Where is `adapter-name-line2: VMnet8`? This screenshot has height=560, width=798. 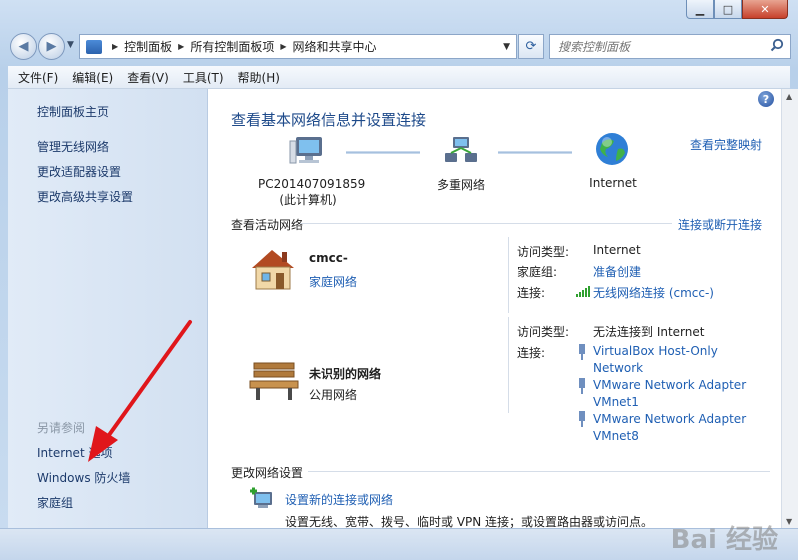 adapter-name-line2: VMnet8 is located at coordinates (616, 436).